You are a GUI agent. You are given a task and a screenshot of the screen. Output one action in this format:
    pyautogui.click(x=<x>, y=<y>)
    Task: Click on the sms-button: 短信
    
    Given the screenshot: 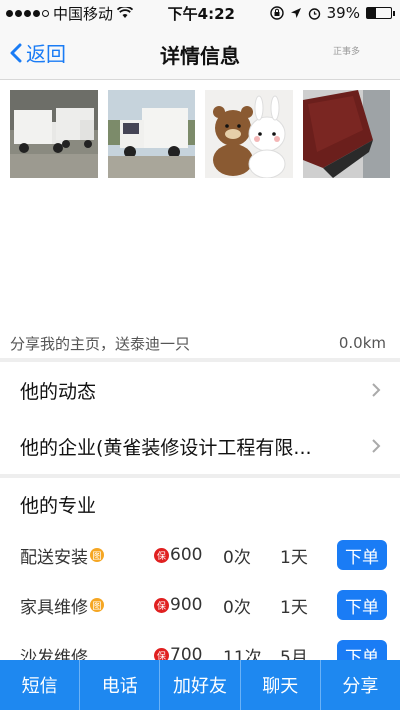 What is the action you would take?
    pyautogui.click(x=40, y=685)
    